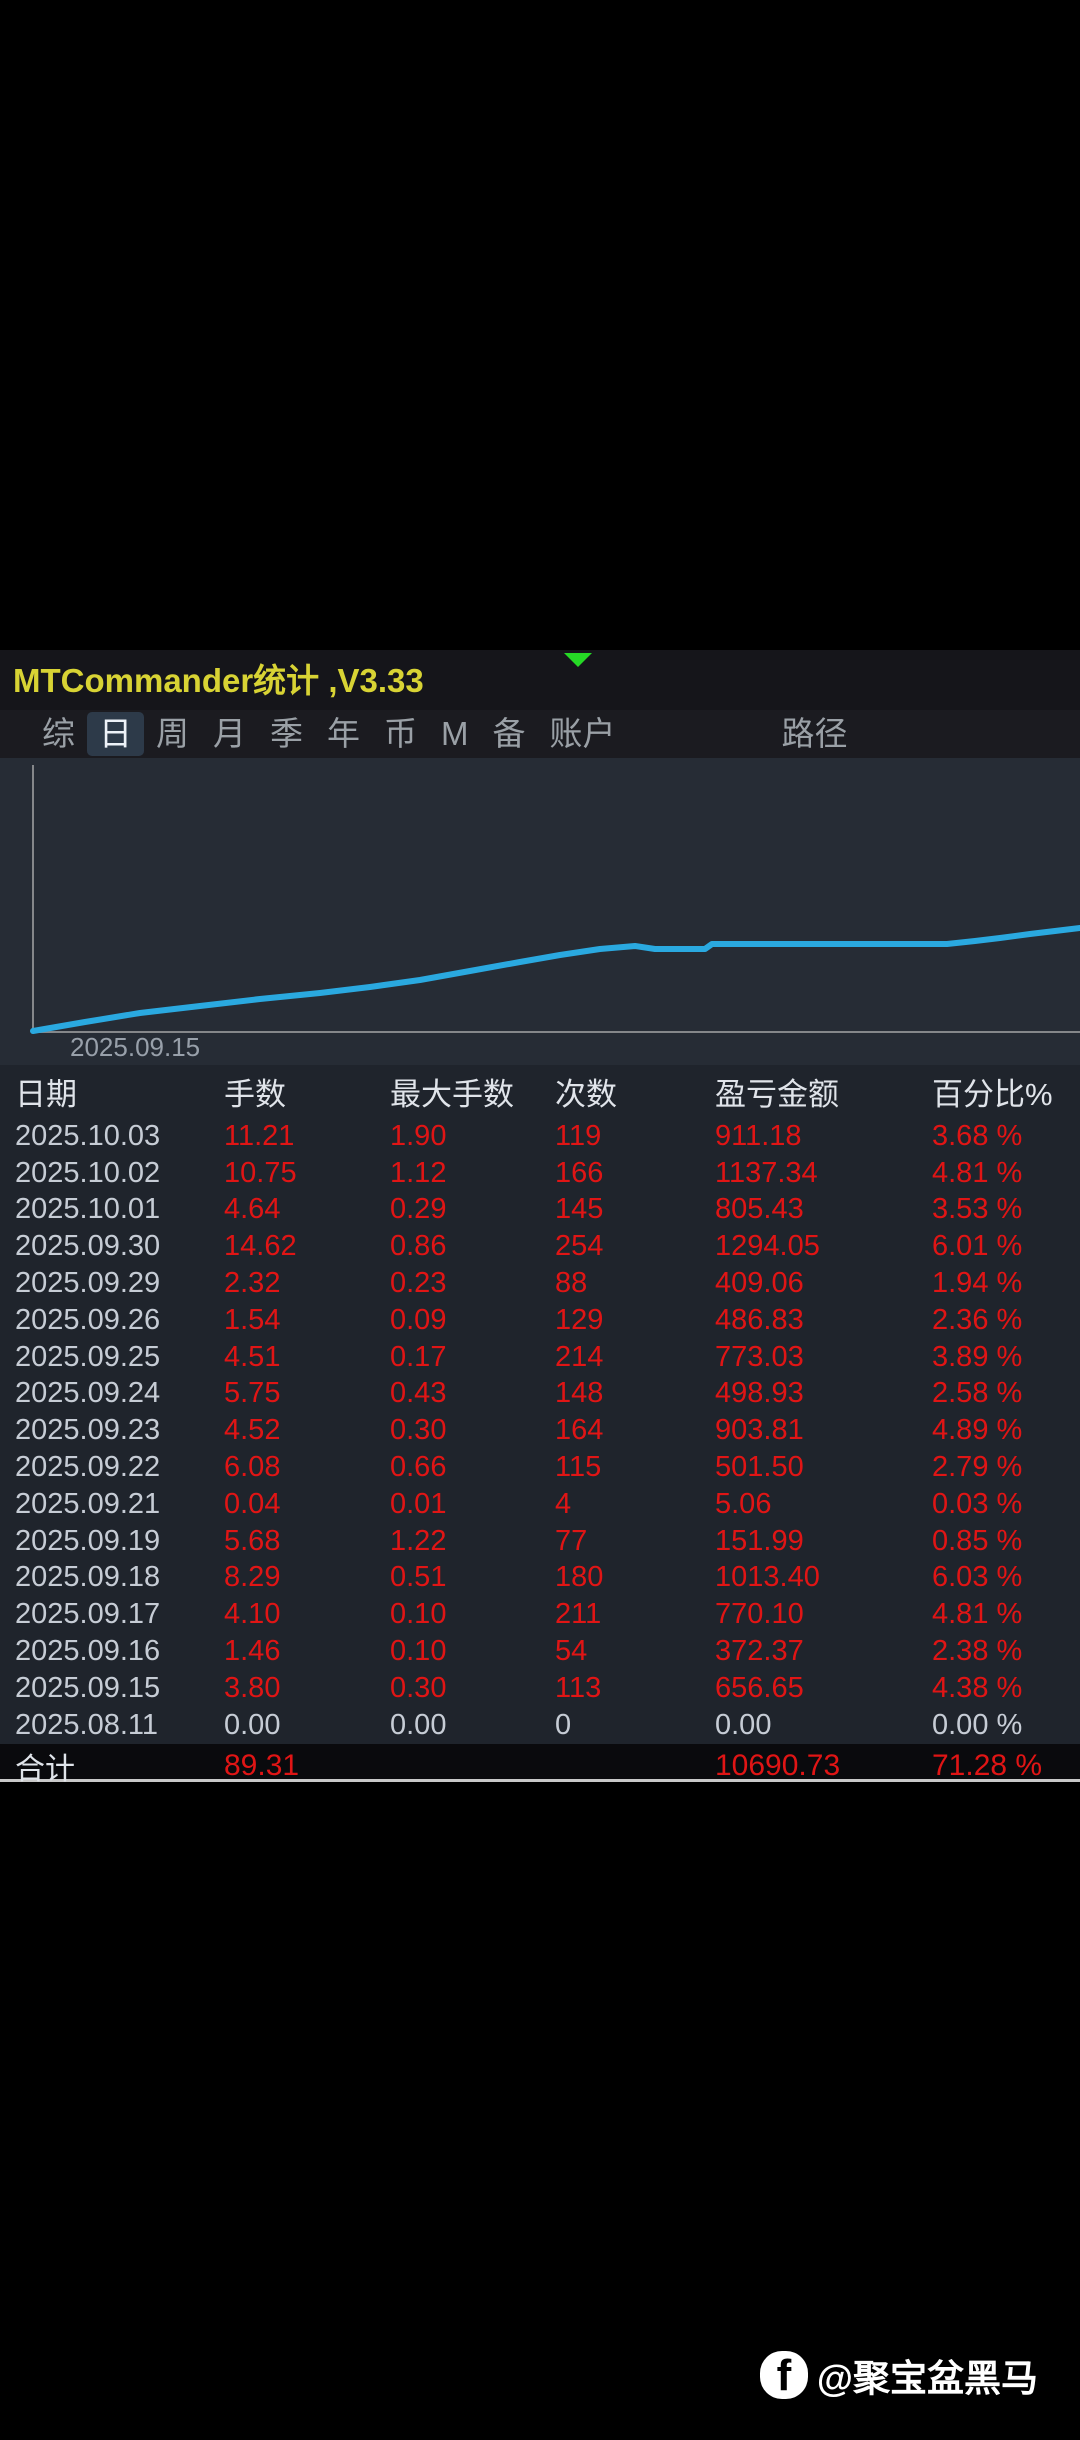  I want to click on table-row: 2025.10.01 4.64 0.29 145 805.43 3.53 %, so click(547, 1210).